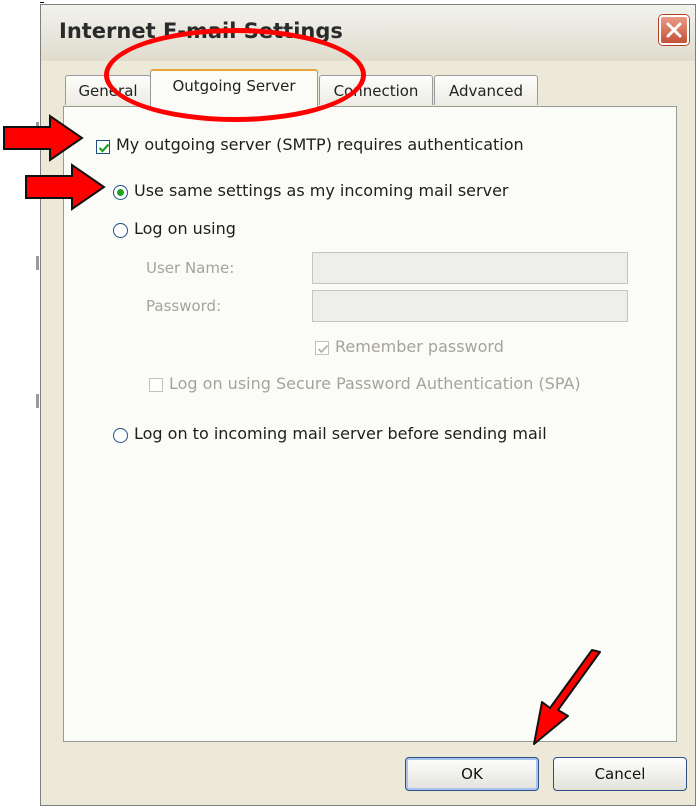 The width and height of the screenshot is (697, 809). I want to click on cancel-button: Cancel, so click(620, 774).